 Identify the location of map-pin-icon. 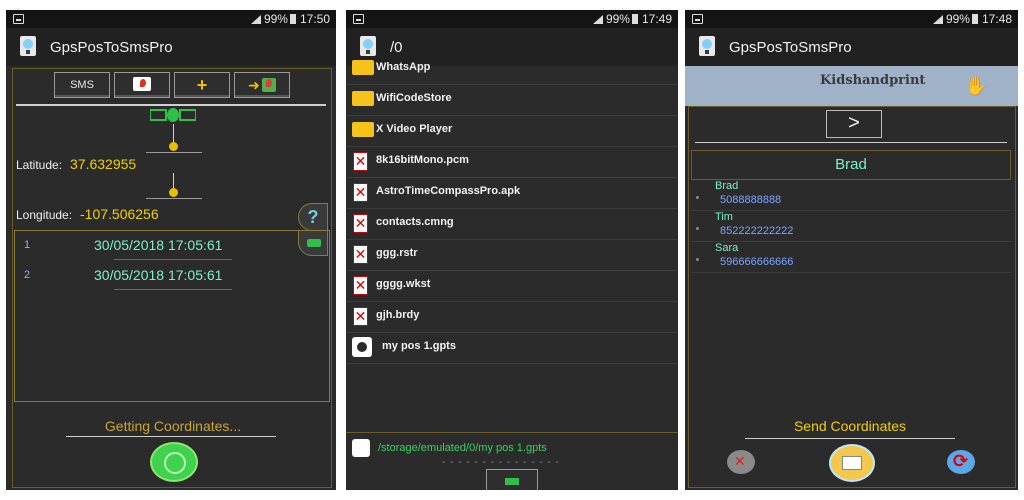
(142, 84).